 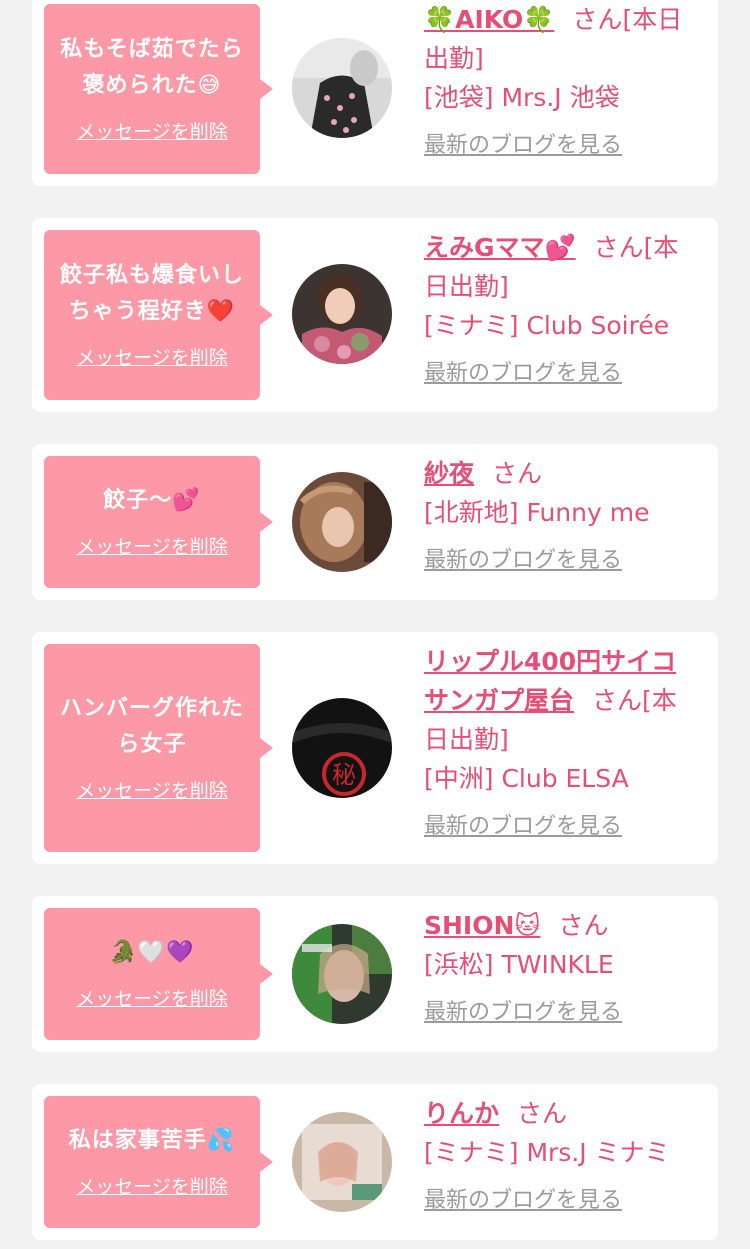 What do you see at coordinates (482, 925) in the screenshot?
I see `cast-name-link: SHION🐱` at bounding box center [482, 925].